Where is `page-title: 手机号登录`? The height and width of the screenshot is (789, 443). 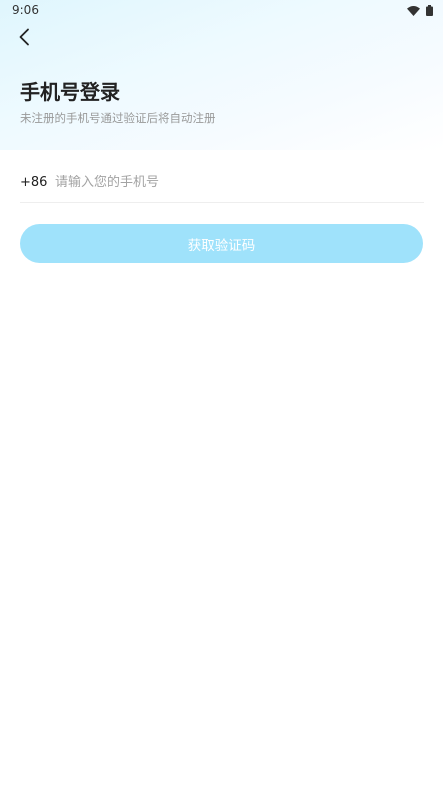
page-title: 手机号登录 is located at coordinates (70, 92).